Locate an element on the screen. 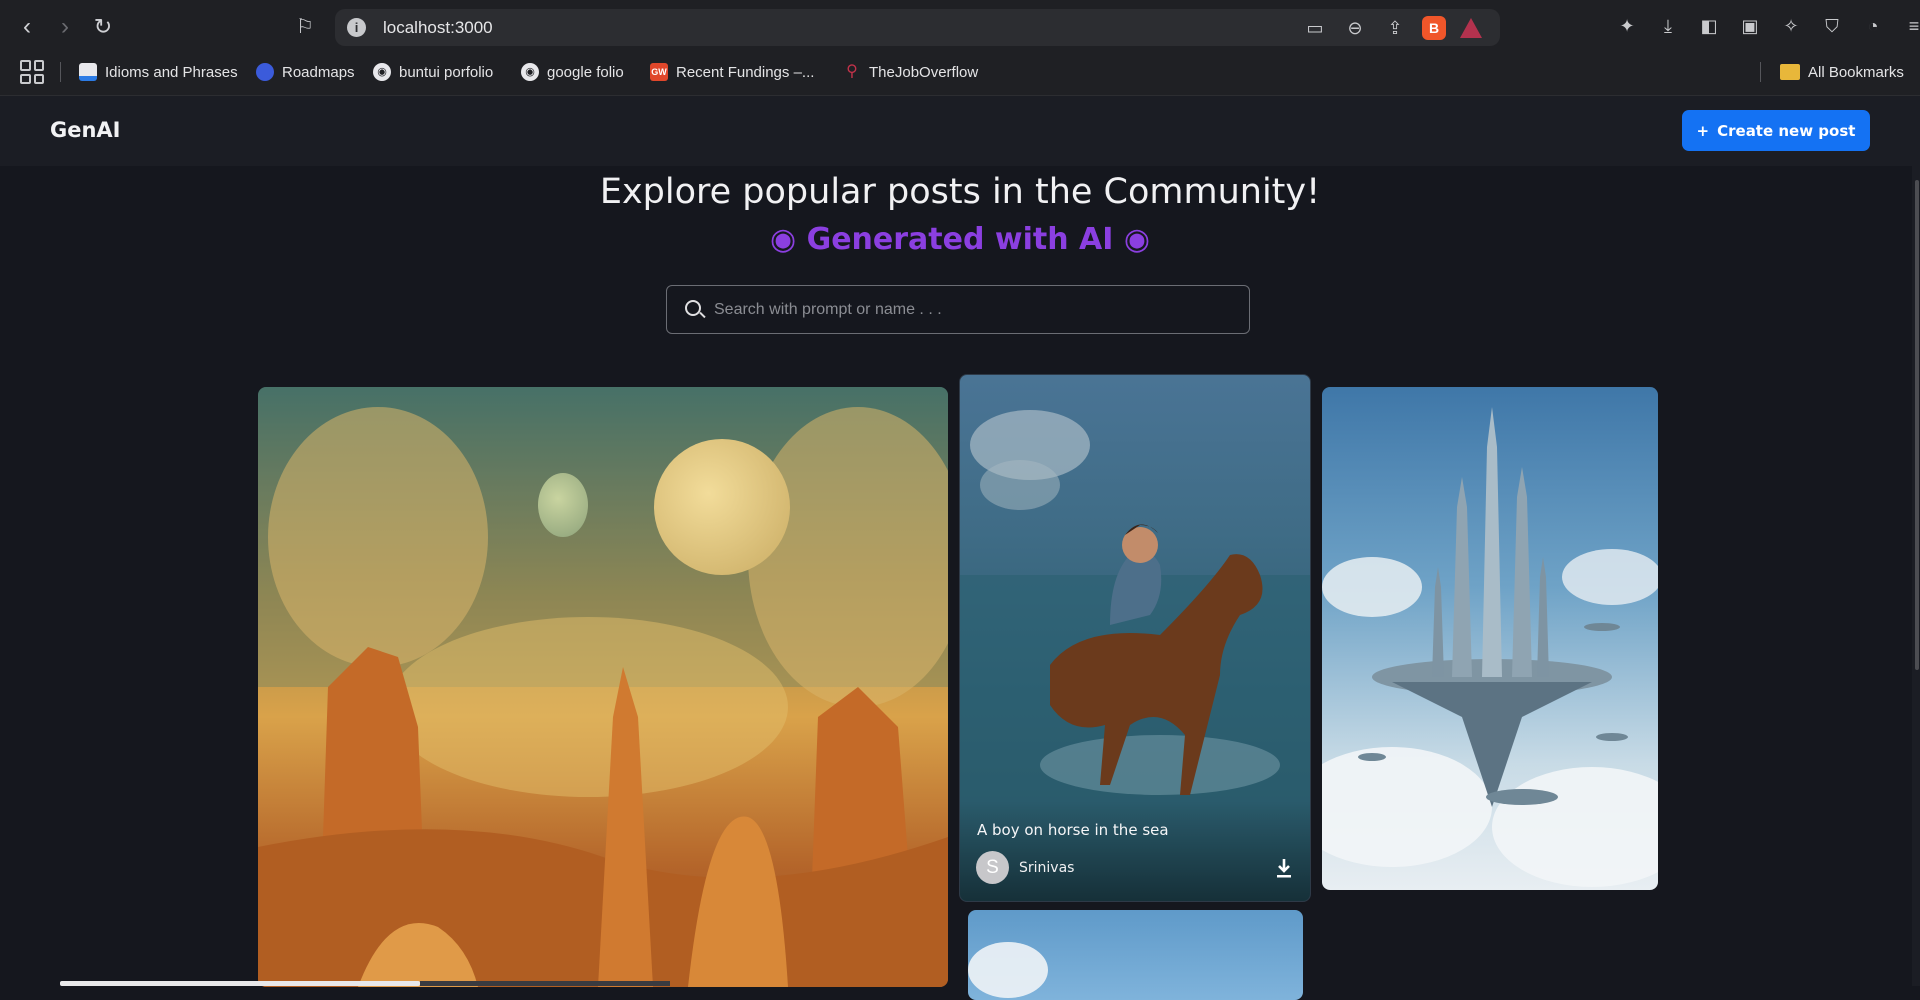 The width and height of the screenshot is (1920, 1000). reload-icon: ↻ is located at coordinates (103, 27).